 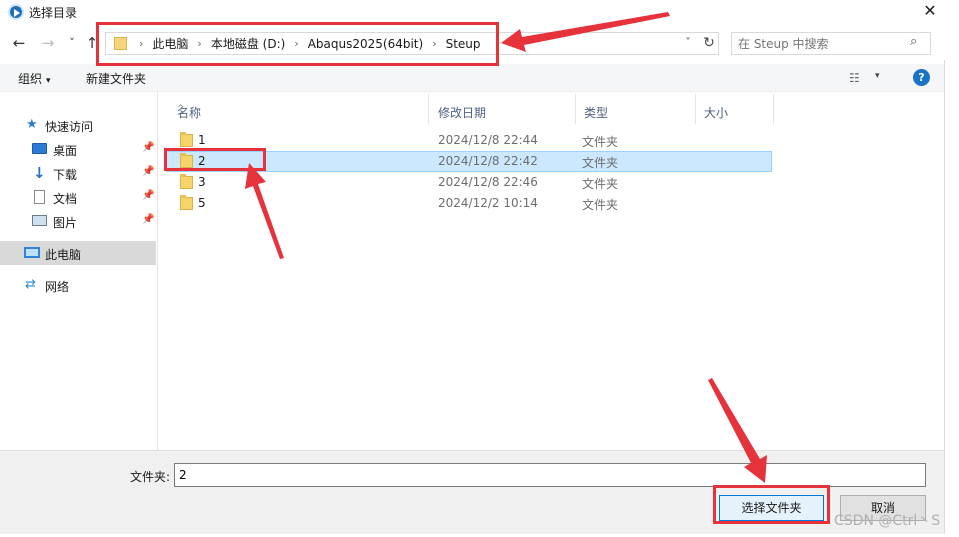 I want to click on sidebar-item-this-pc: 此电脑, so click(x=78, y=253).